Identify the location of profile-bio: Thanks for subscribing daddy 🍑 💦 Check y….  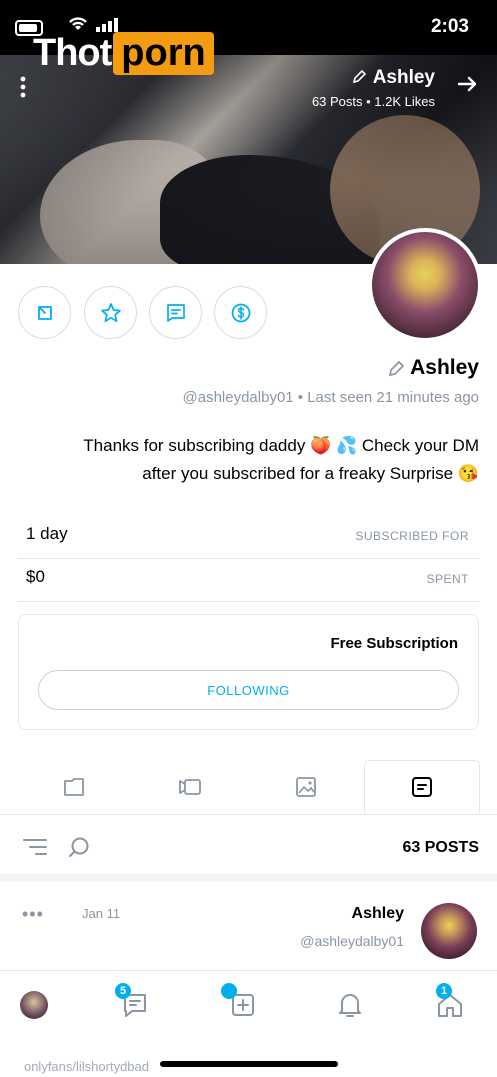
(281, 459).